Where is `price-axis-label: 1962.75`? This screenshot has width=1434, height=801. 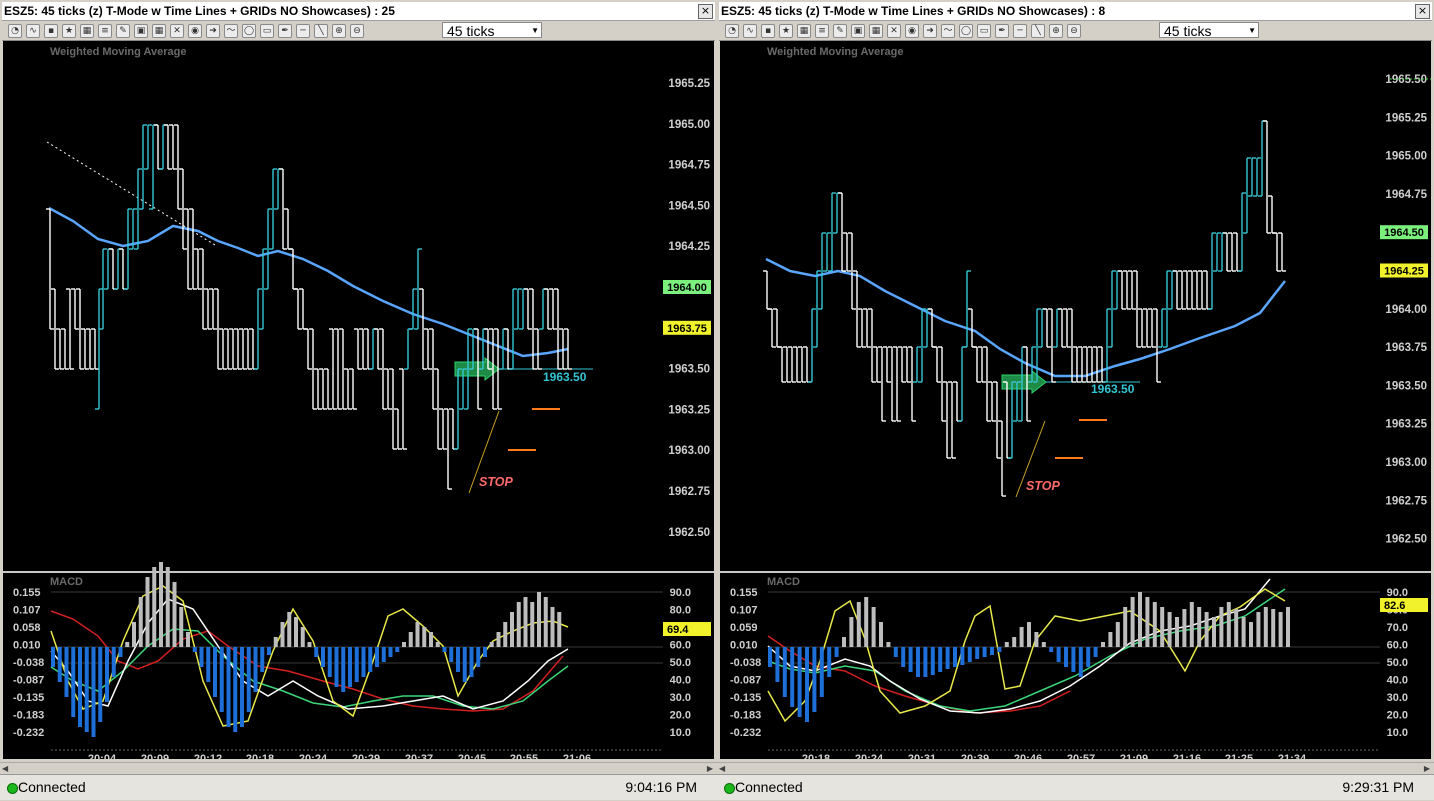 price-axis-label: 1962.75 is located at coordinates (689, 492).